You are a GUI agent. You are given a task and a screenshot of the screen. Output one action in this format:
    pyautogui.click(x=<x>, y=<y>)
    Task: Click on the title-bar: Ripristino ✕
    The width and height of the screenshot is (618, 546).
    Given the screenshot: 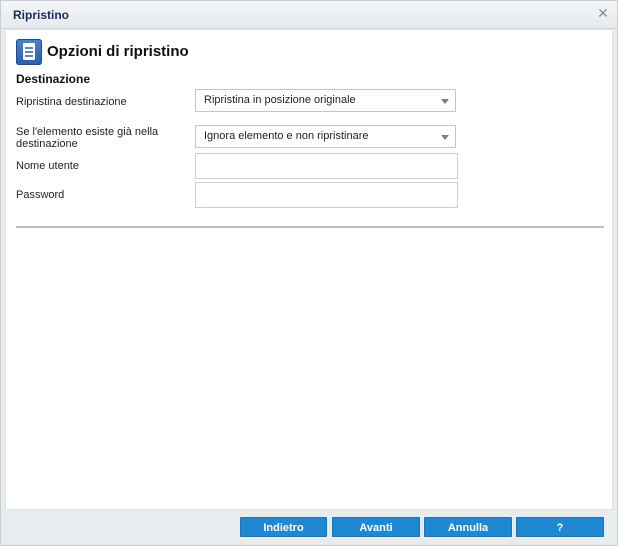 What is the action you would take?
    pyautogui.click(x=309, y=15)
    